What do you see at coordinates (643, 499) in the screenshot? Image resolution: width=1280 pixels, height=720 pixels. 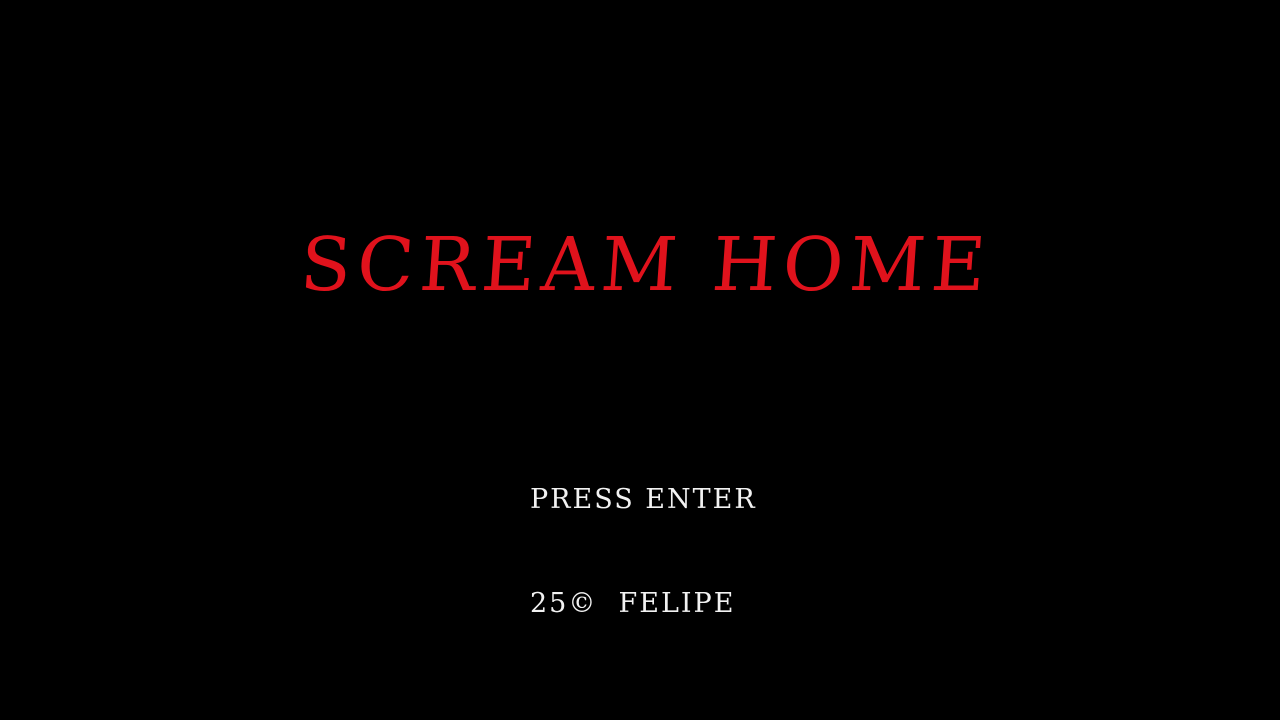 I see `press-enter-prompt: PRESS ENTER` at bounding box center [643, 499].